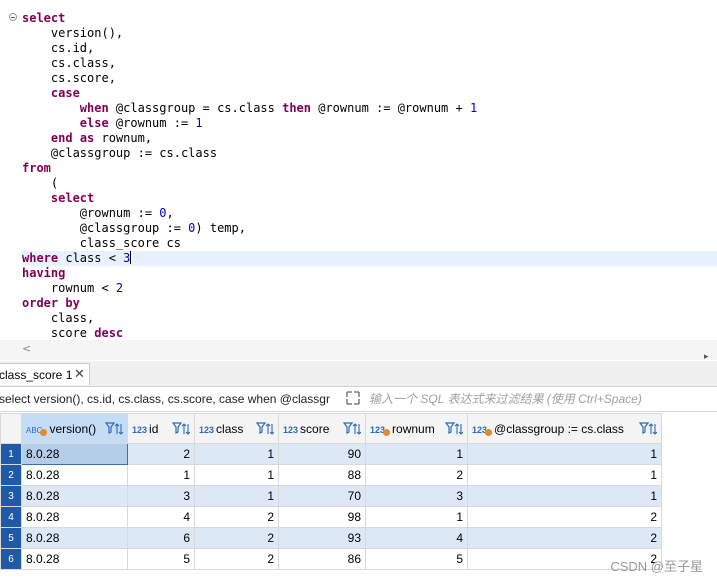  Describe the element at coordinates (105, 228) in the screenshot. I see `sql-text: @classgroup :=` at that location.